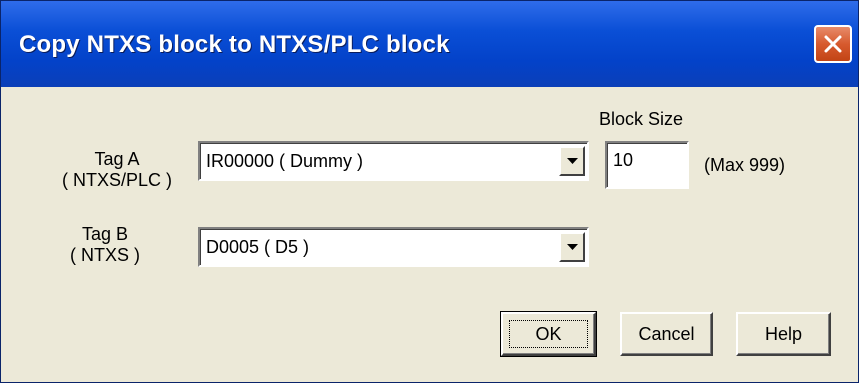  I want to click on tag-a-label-line1: Tag A, so click(117, 159).